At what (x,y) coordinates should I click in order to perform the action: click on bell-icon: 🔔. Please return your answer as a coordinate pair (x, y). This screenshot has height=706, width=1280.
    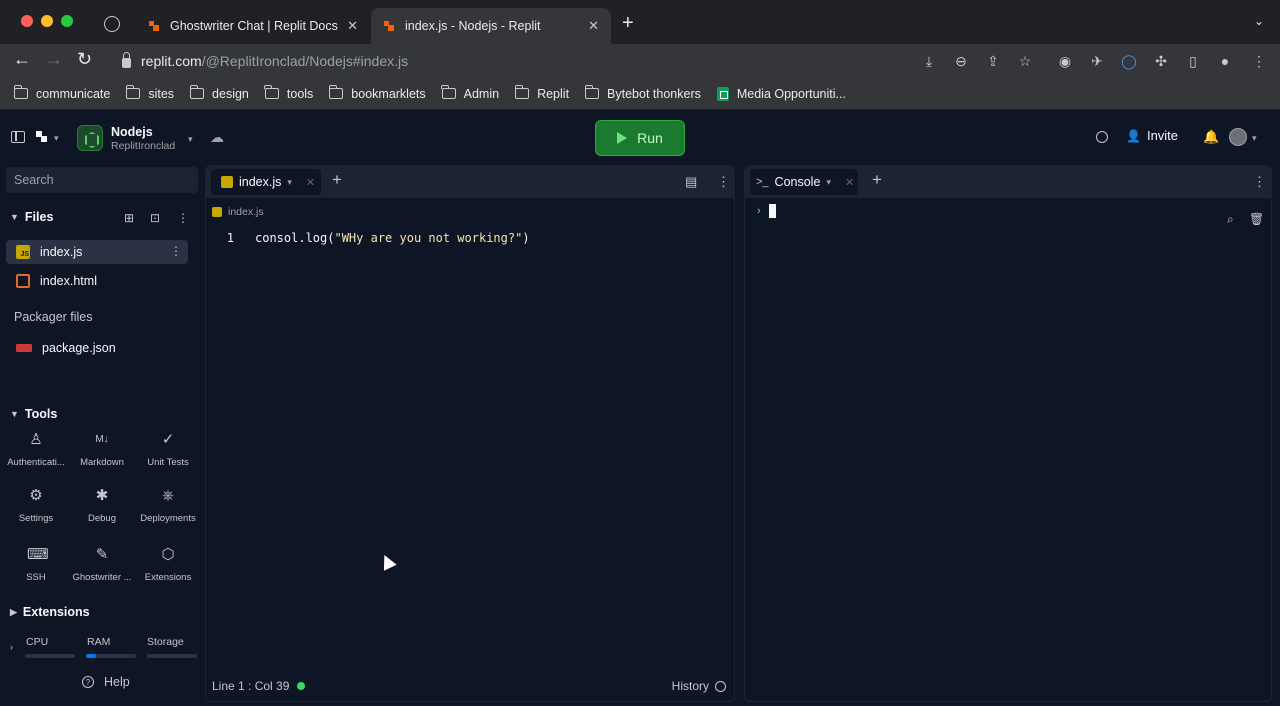
    Looking at the image, I should click on (1211, 137).